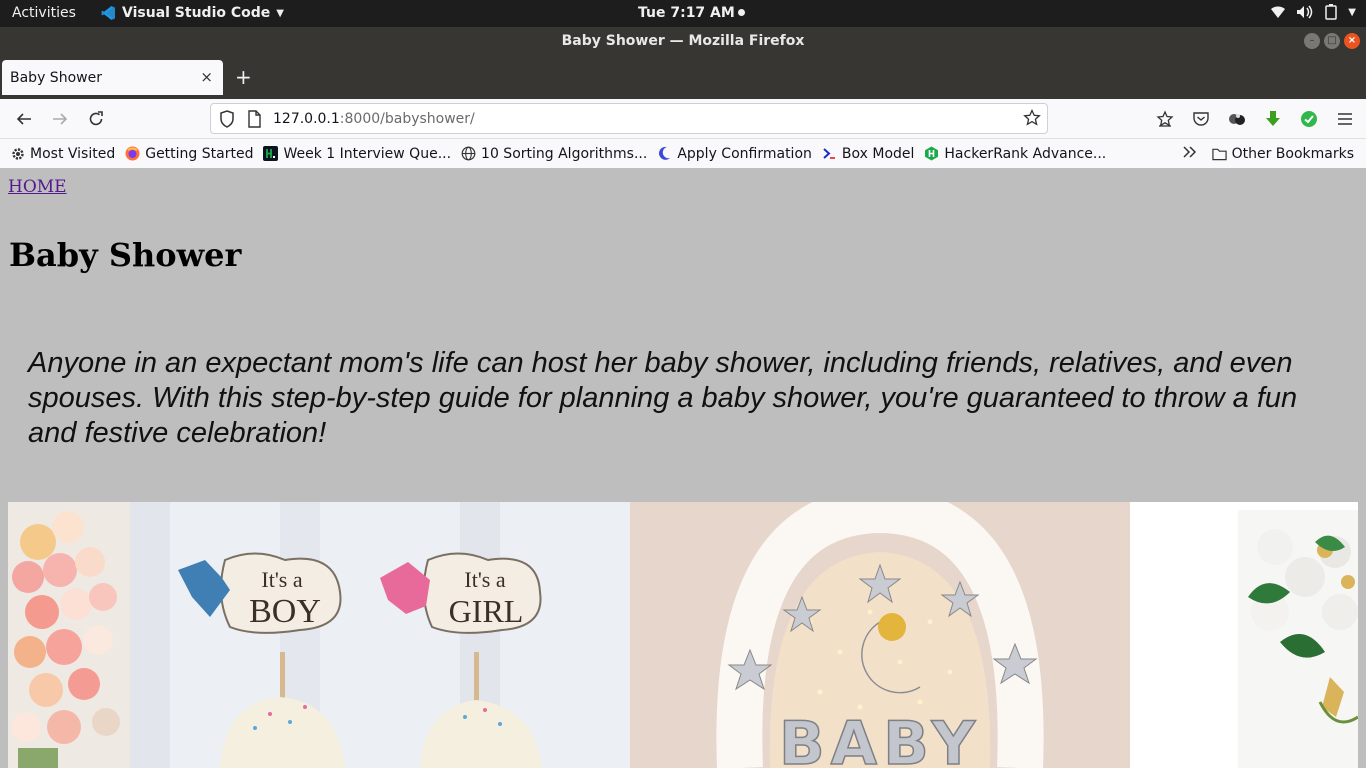 The width and height of the screenshot is (1366, 768). I want to click on forward-arrow-icon, so click(60, 119).